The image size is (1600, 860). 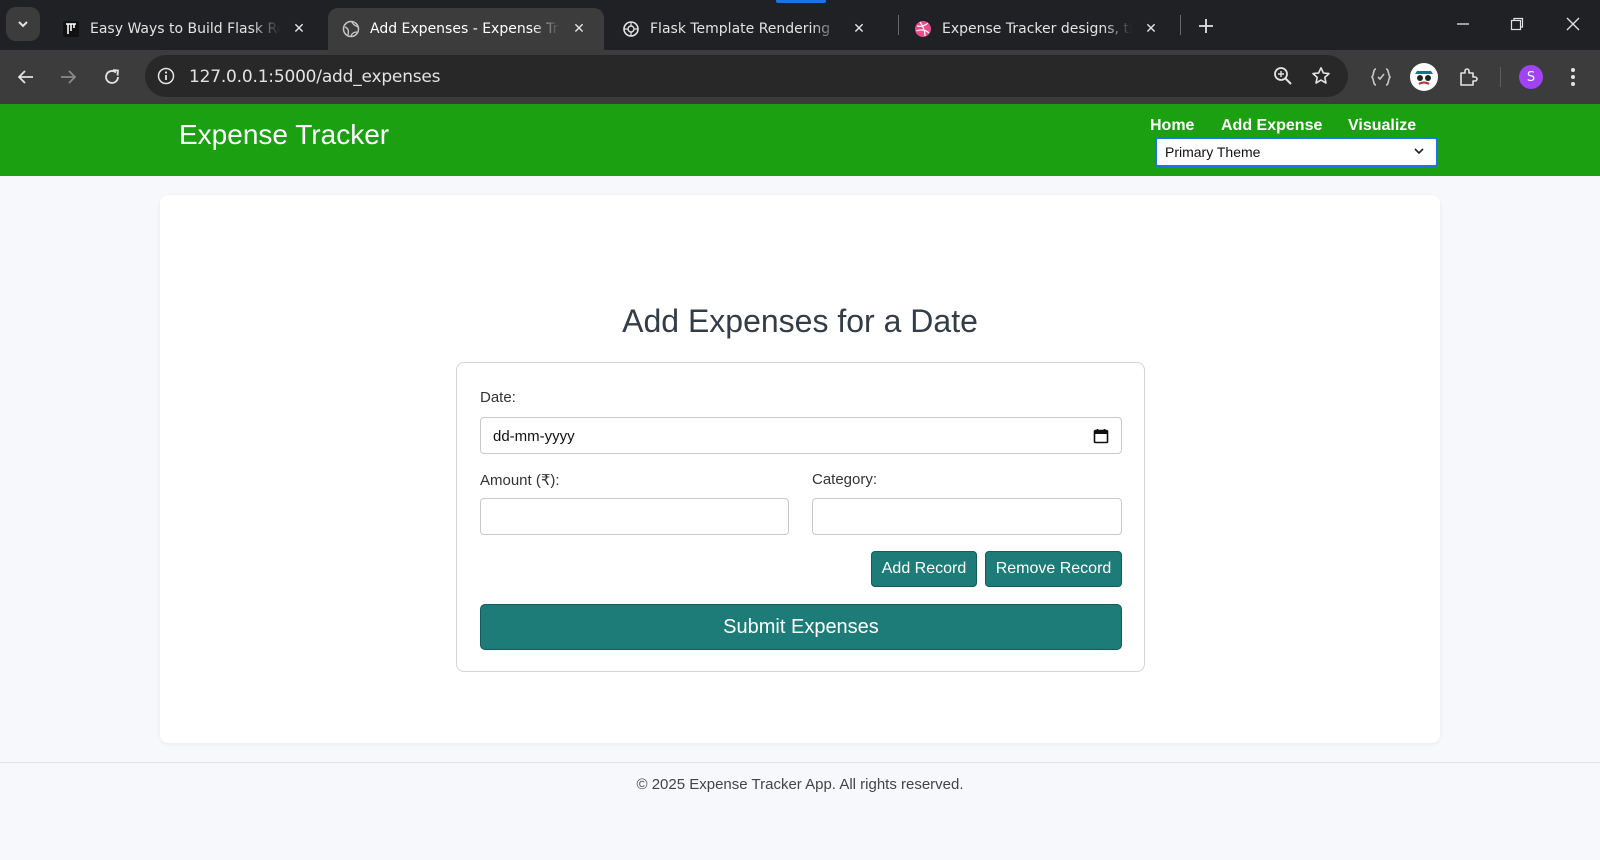 What do you see at coordinates (1101, 436) in the screenshot?
I see `calendar-icon` at bounding box center [1101, 436].